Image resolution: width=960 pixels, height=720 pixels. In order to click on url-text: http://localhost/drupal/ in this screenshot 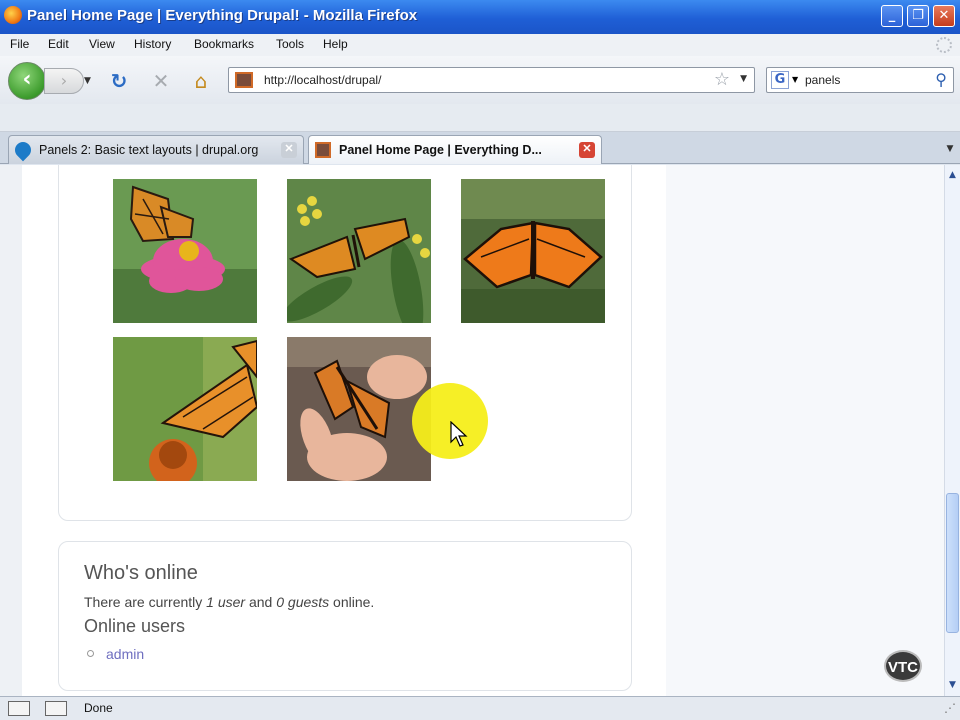, I will do `click(322, 80)`.